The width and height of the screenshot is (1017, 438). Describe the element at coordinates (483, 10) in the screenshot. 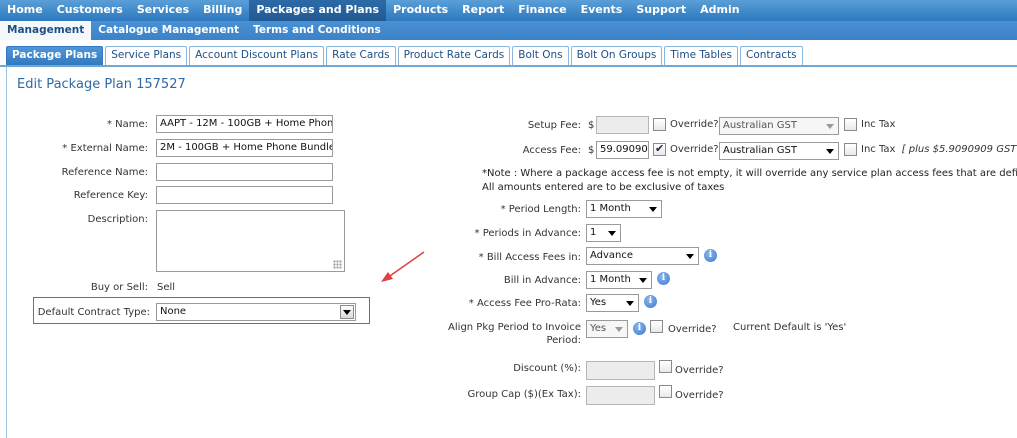

I see `nav-report: Report` at that location.